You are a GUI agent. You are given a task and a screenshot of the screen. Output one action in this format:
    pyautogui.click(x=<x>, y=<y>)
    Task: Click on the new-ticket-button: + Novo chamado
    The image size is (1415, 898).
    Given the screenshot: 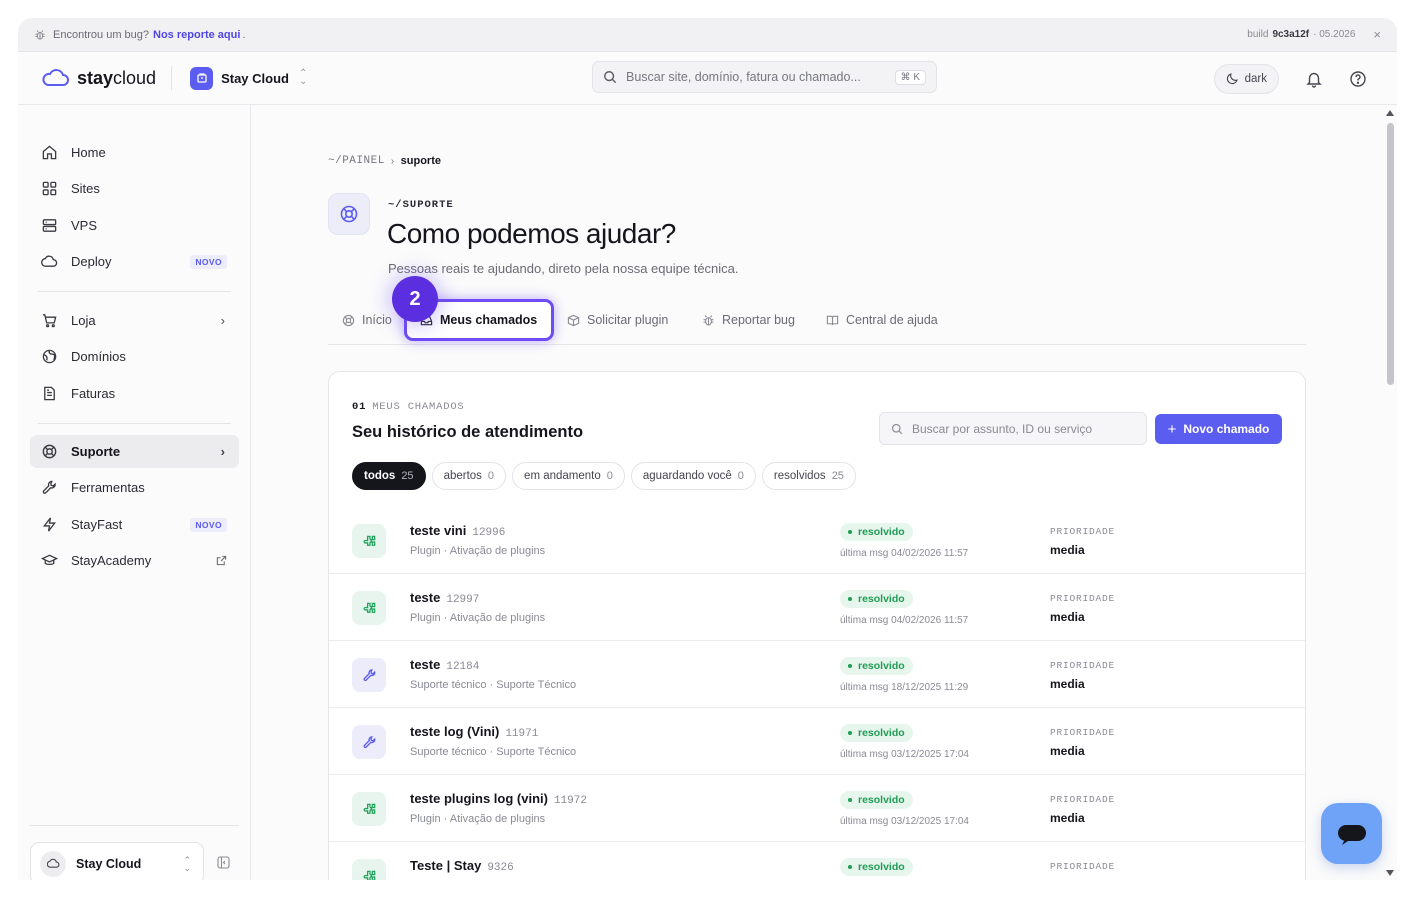 What is the action you would take?
    pyautogui.click(x=1218, y=429)
    